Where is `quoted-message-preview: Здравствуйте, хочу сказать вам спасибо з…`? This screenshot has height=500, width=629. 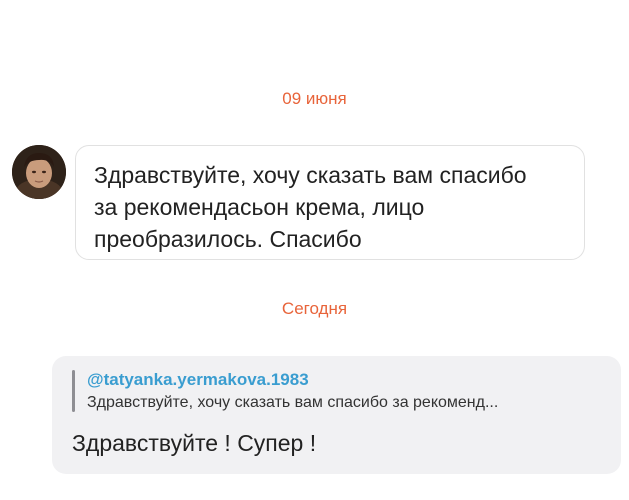 quoted-message-preview: Здравствуйте, хочу сказать вам спасибо з… is located at coordinates (292, 403).